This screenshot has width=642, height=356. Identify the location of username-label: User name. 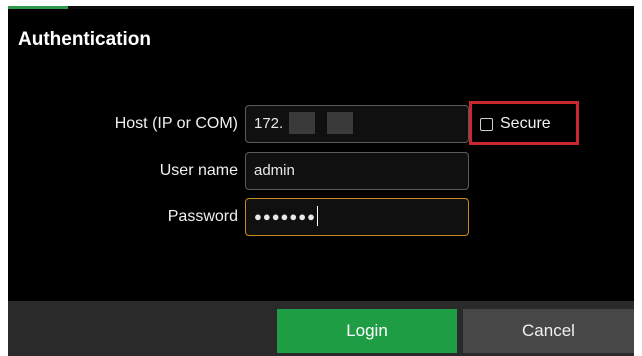
(198, 170).